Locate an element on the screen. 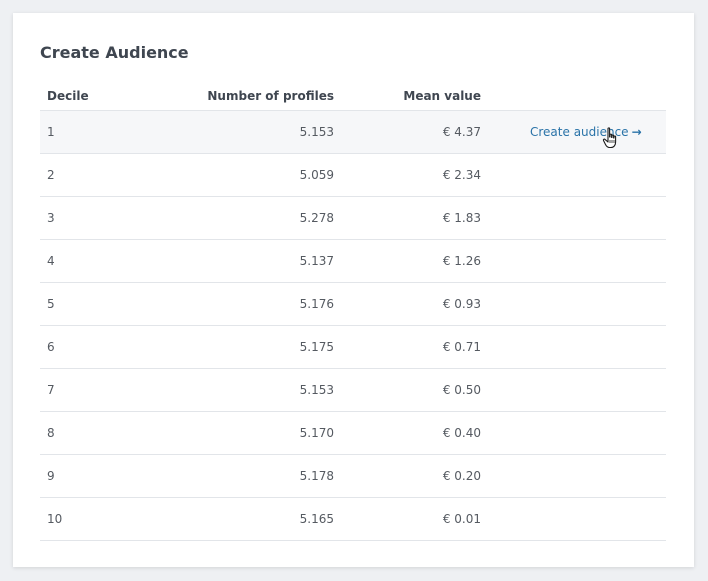  cell-profiles: 5.176 is located at coordinates (252, 304).